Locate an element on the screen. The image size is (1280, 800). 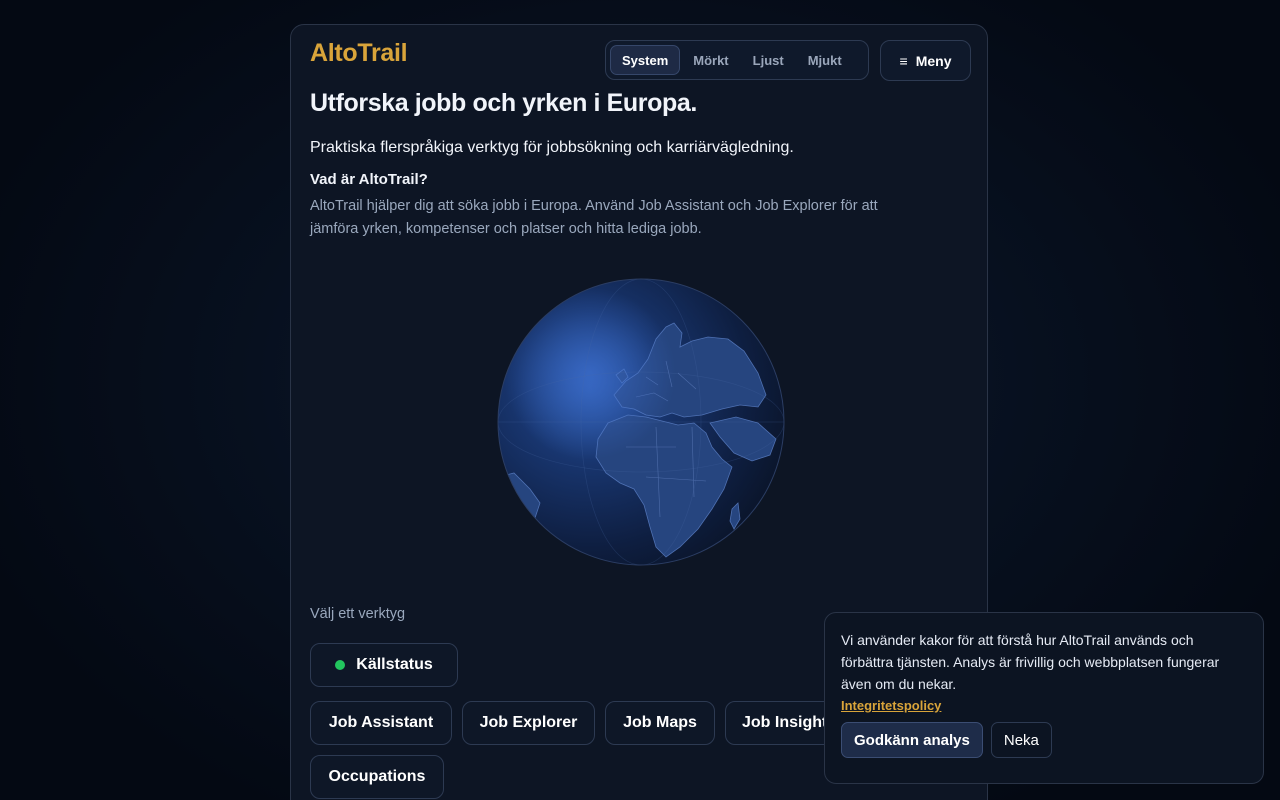
decline-button: Neka is located at coordinates (1021, 740).